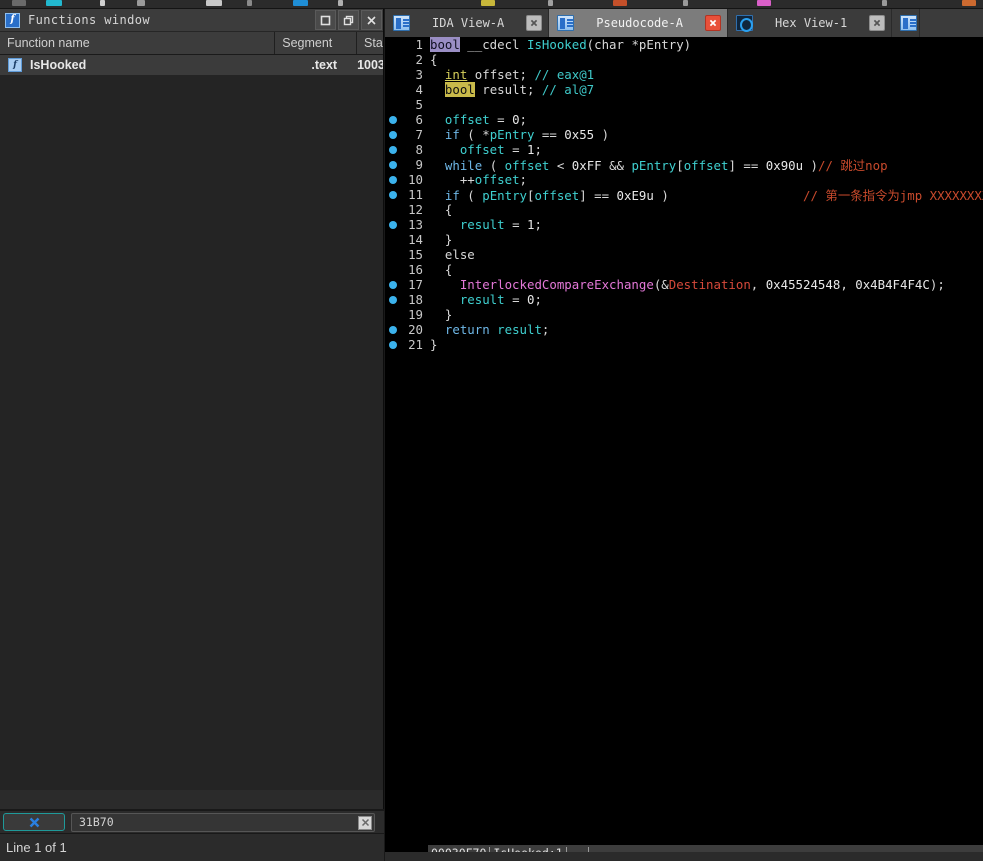  What do you see at coordinates (684, 104) in the screenshot?
I see `code-line: 5` at bounding box center [684, 104].